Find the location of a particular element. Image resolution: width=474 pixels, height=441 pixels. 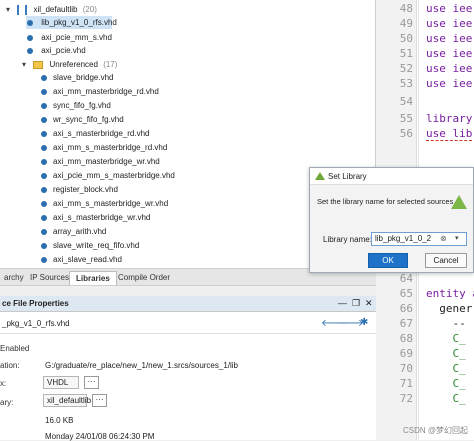

properties-file-name: _pkg_v1_0_rfs.vhd is located at coordinates (36, 323).